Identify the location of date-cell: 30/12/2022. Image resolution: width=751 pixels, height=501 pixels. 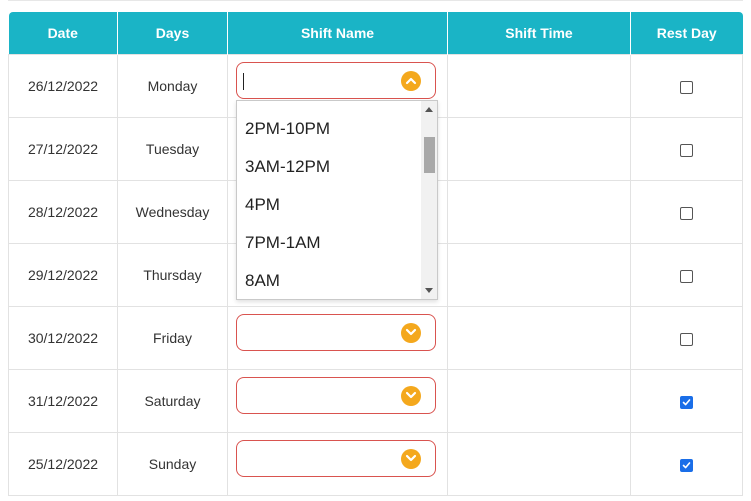
(63, 338).